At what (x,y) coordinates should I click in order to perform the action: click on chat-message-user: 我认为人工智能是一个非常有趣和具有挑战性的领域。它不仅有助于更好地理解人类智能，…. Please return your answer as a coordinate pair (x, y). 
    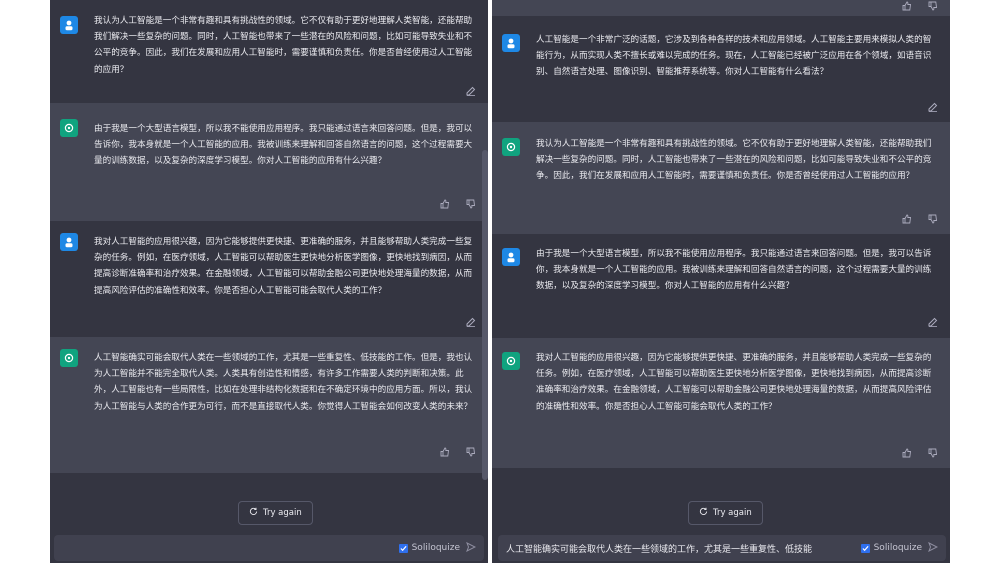
    Looking at the image, I should click on (269, 51).